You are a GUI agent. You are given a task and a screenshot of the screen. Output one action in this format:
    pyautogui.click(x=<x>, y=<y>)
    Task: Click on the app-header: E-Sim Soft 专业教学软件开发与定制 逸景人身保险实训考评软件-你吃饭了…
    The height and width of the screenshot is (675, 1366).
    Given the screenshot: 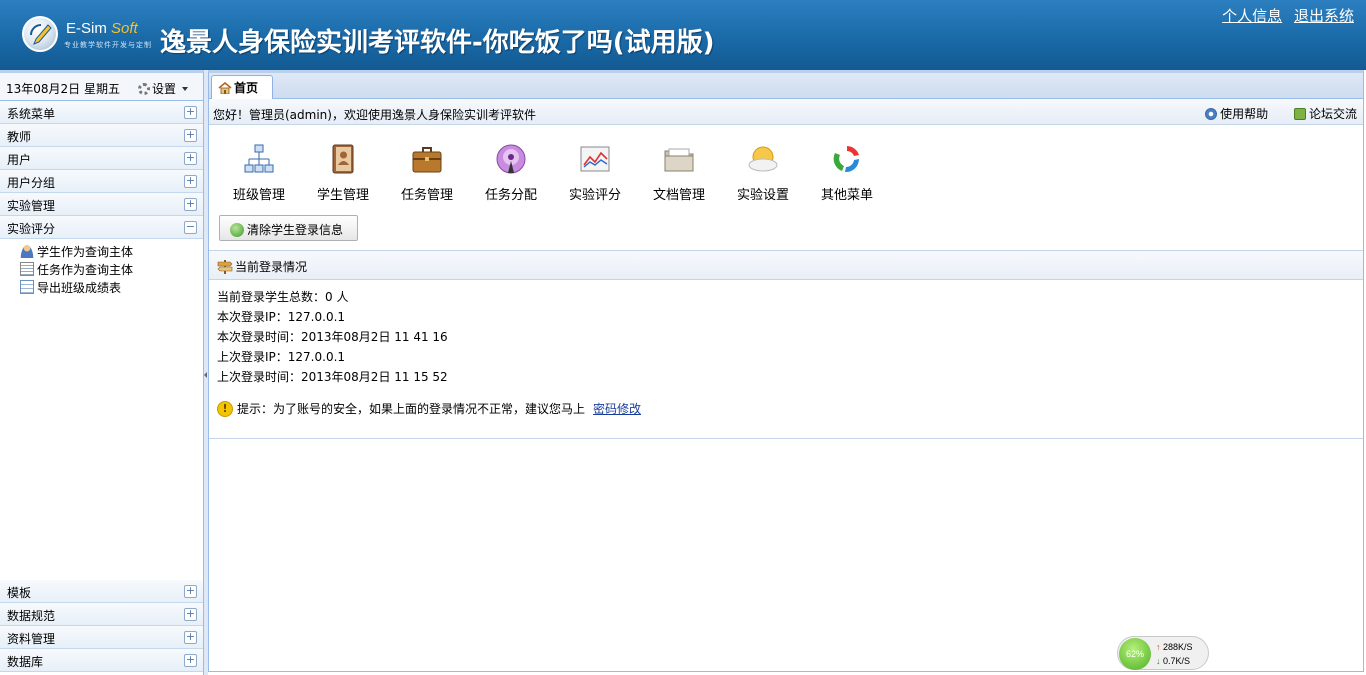 What is the action you would take?
    pyautogui.click(x=683, y=35)
    